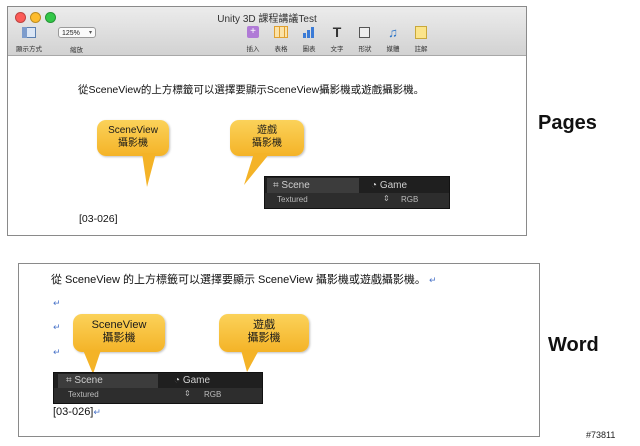 This screenshot has height=446, width=640. Describe the element at coordinates (29, 33) in the screenshot. I see `view-icon` at that location.